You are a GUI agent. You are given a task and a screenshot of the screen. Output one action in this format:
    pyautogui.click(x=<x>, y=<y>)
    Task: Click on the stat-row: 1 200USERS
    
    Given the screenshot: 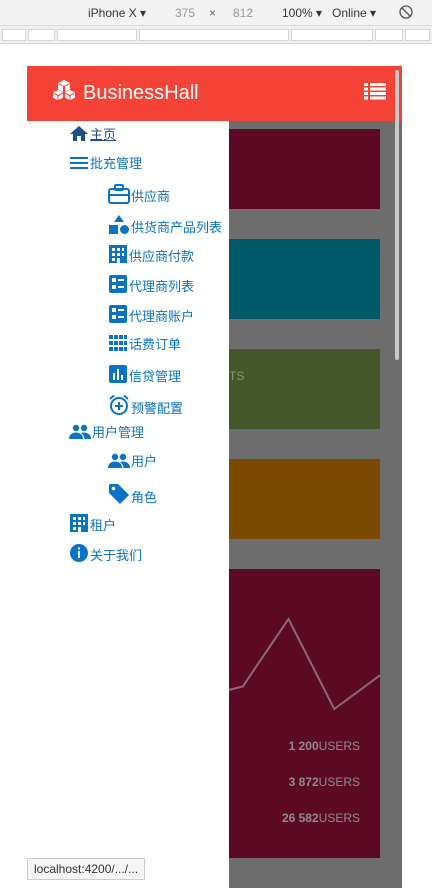 What is the action you would take?
    pyautogui.click(x=324, y=746)
    